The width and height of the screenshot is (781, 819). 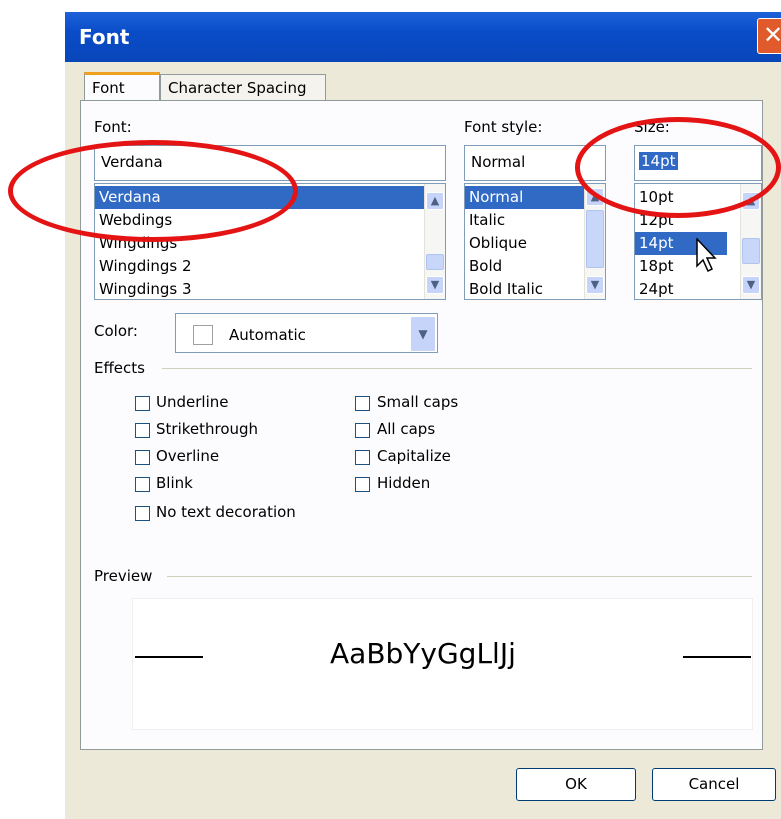 I want to click on preview-baseline-right, so click(x=717, y=657).